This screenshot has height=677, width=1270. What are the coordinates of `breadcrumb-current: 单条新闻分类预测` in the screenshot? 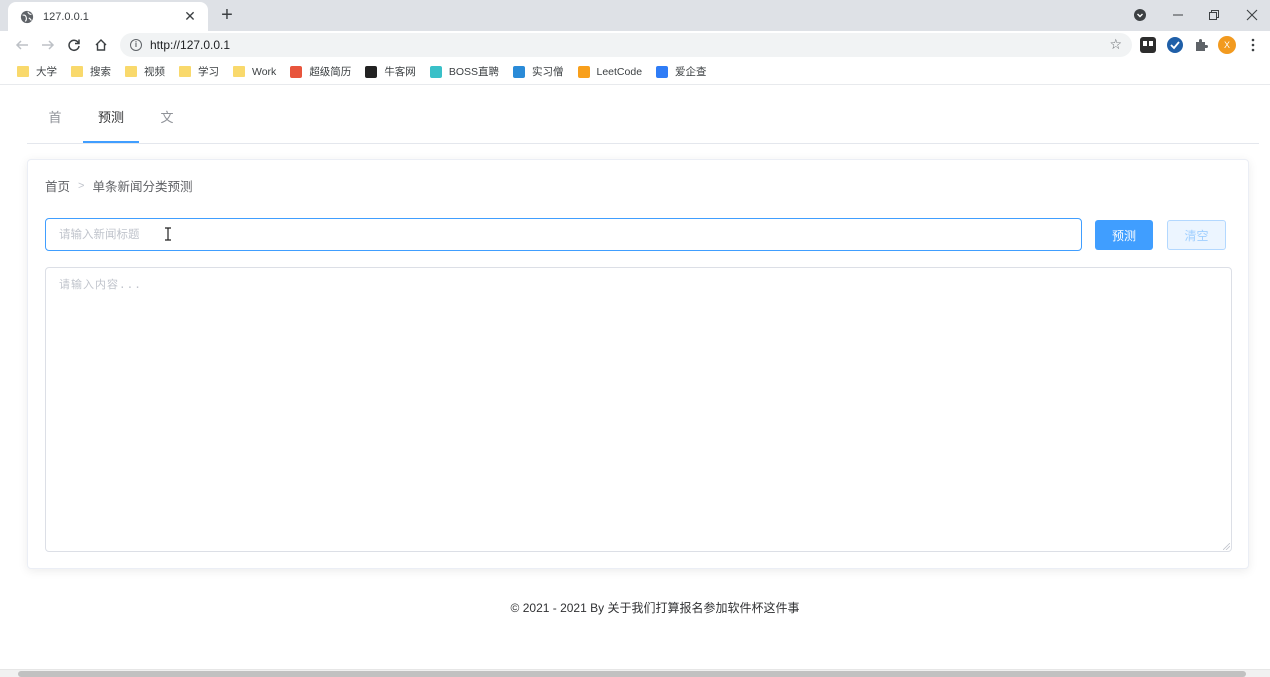 It's located at (142, 187).